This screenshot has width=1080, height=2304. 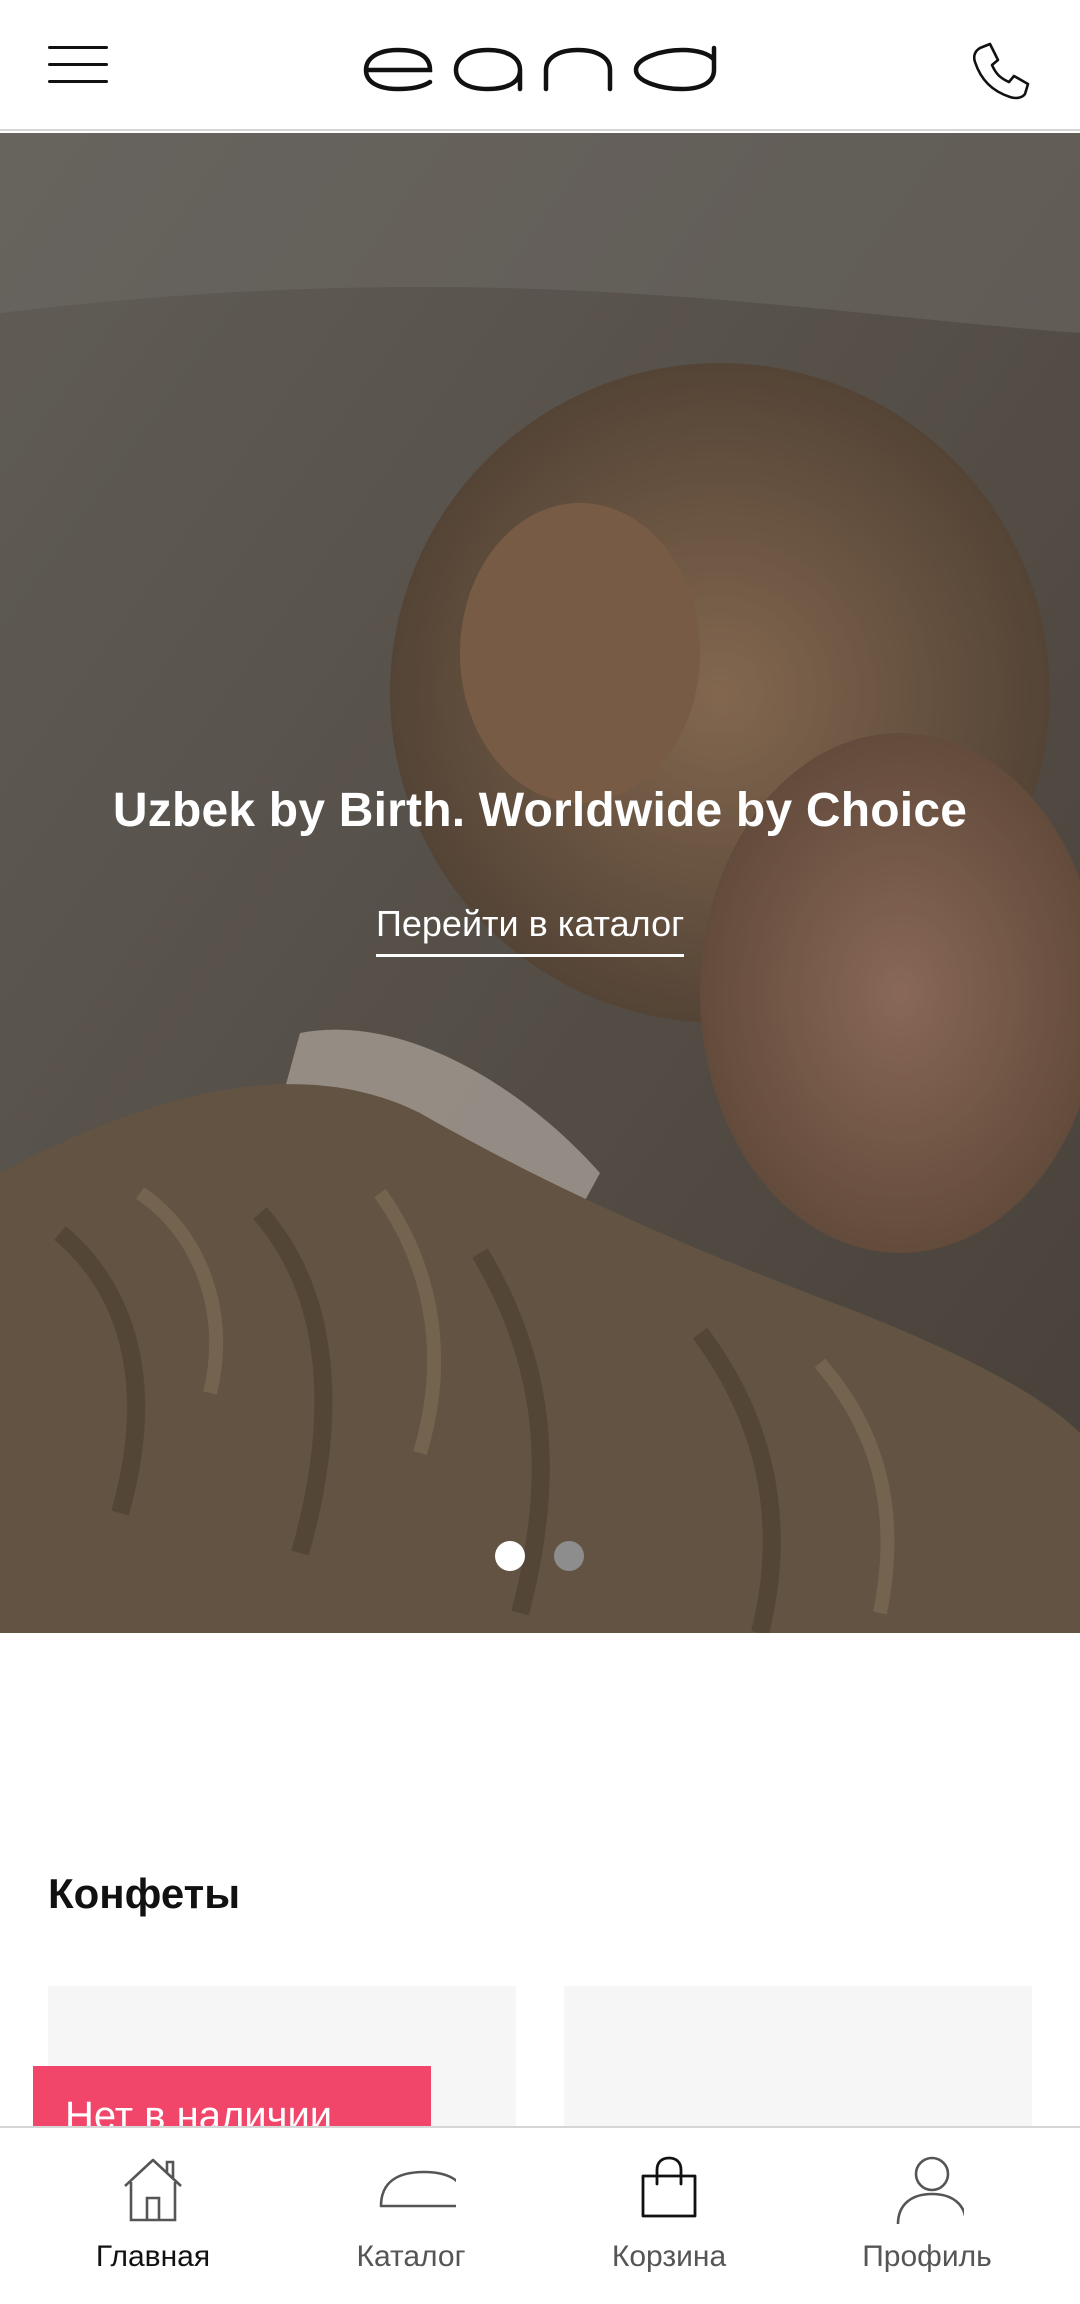 I want to click on nav-item-cart: Корзина, so click(x=669, y=2216).